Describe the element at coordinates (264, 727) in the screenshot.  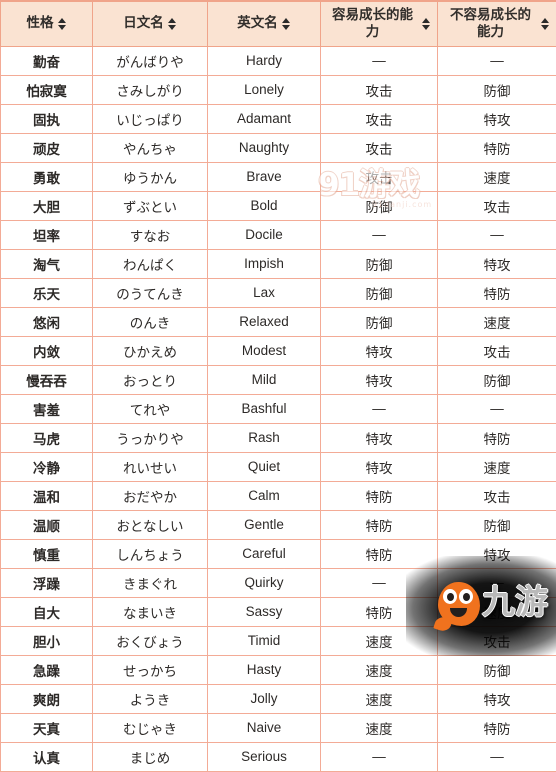
I see `cell-english-name: Naive` at that location.